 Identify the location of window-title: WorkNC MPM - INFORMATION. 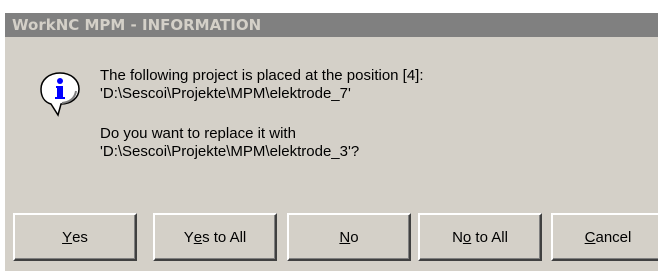
(137, 25).